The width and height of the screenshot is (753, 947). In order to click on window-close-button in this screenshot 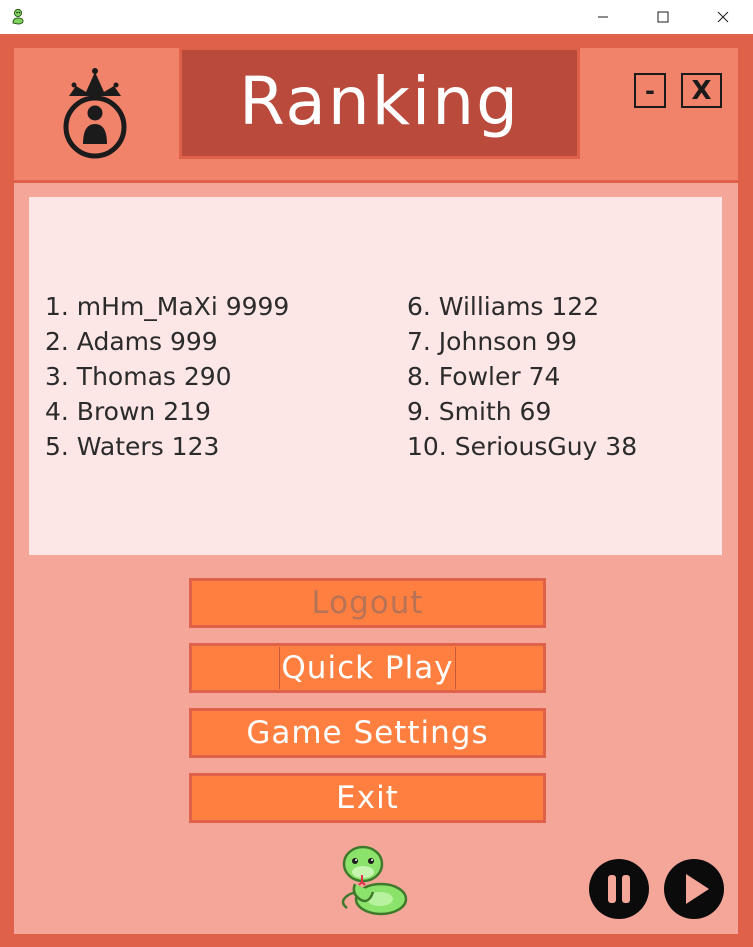, I will do `click(723, 17)`.